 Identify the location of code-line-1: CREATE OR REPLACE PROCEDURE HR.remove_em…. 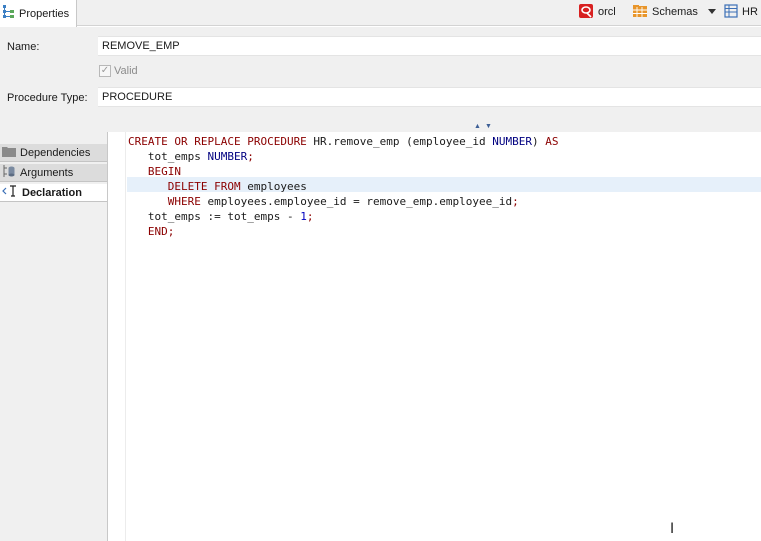
(343, 141).